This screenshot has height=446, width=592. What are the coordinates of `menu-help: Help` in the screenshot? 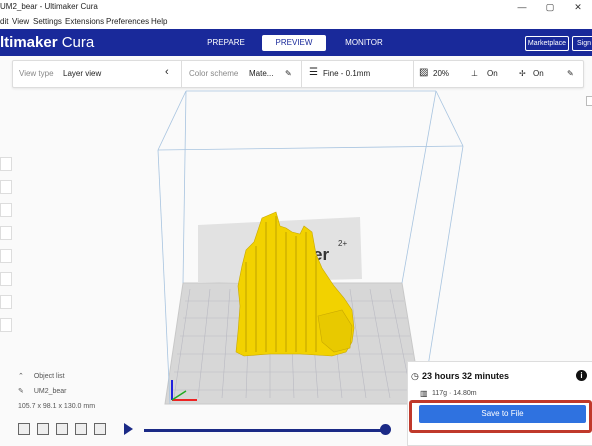 It's located at (159, 21).